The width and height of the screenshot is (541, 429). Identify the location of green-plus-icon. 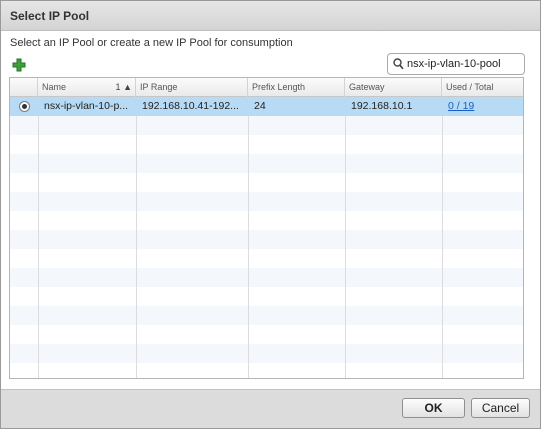
(19, 65).